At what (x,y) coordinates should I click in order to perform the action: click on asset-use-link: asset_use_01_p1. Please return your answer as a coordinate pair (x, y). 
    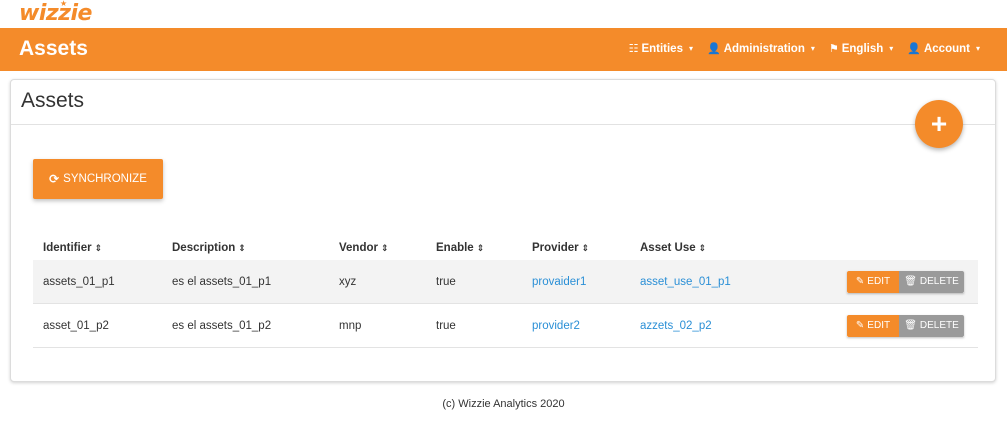
    Looking at the image, I should click on (685, 282).